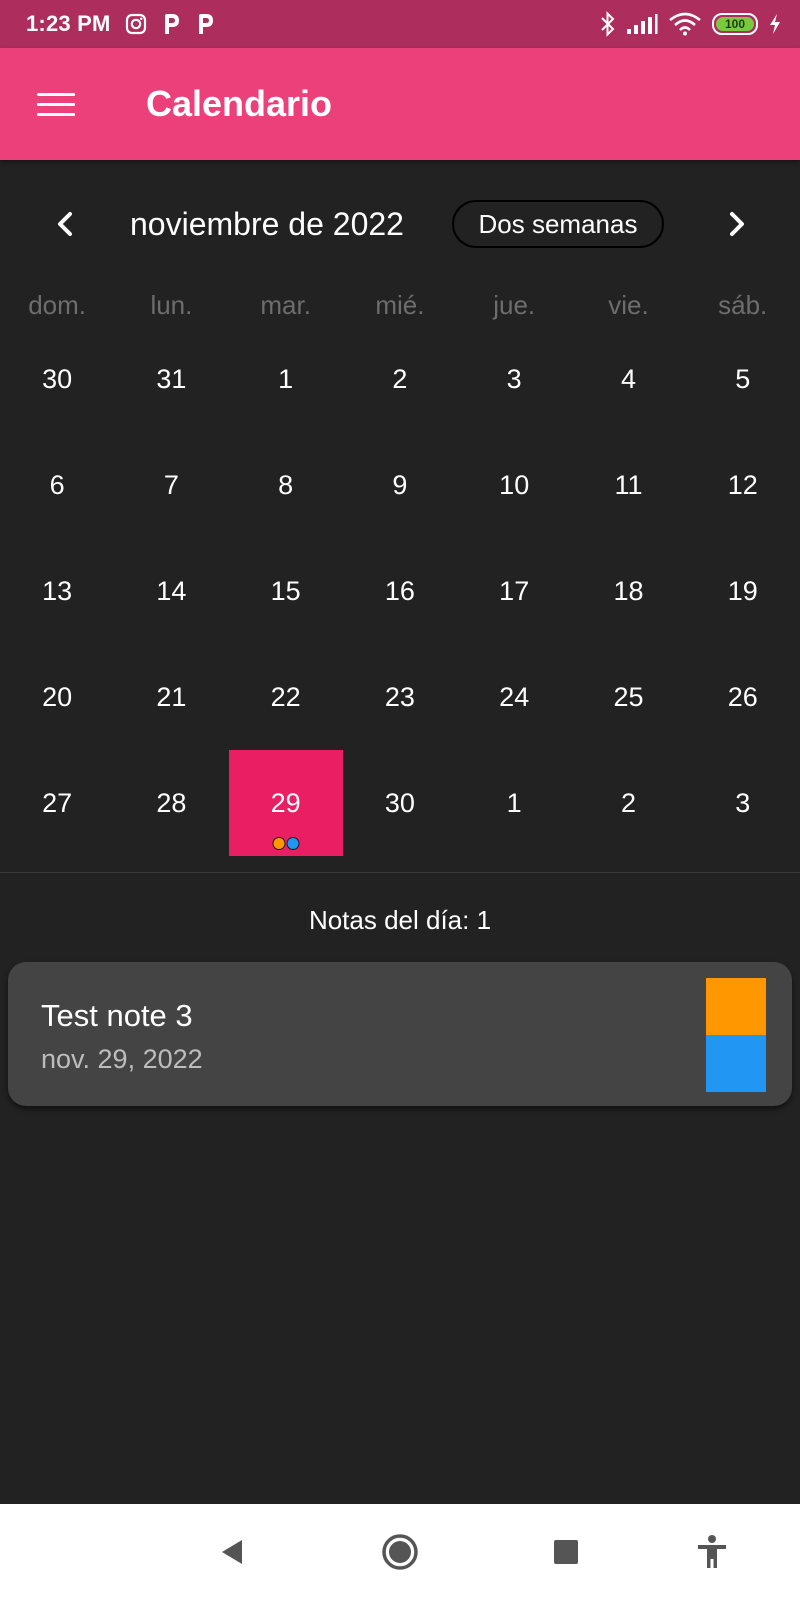  What do you see at coordinates (743, 305) in the screenshot?
I see `weekday-label: sáb.` at bounding box center [743, 305].